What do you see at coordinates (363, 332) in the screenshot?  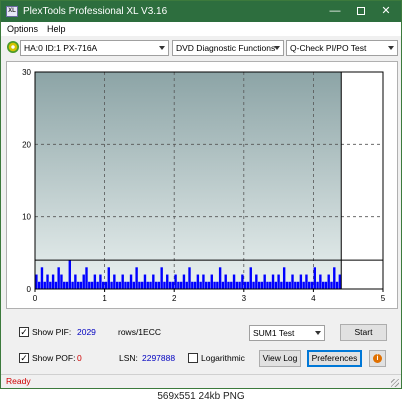 I see `start-button: Start` at bounding box center [363, 332].